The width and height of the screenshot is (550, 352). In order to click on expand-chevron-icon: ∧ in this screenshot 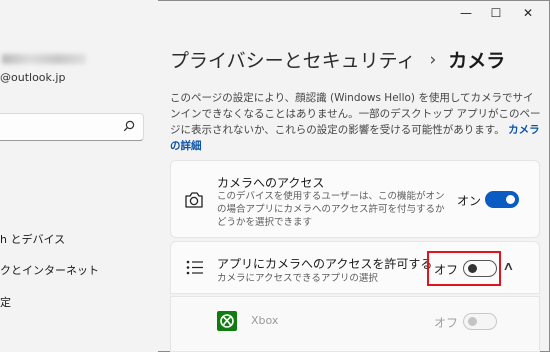, I will do `click(508, 266)`.